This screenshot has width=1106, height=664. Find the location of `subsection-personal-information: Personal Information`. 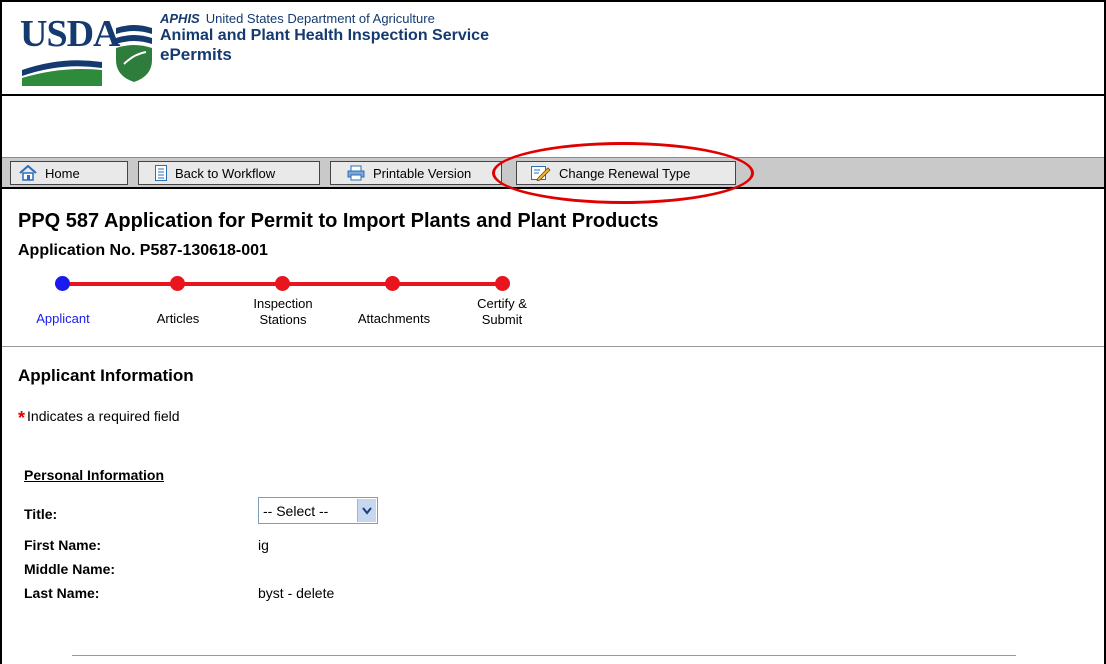

subsection-personal-information: Personal Information is located at coordinates (94, 475).